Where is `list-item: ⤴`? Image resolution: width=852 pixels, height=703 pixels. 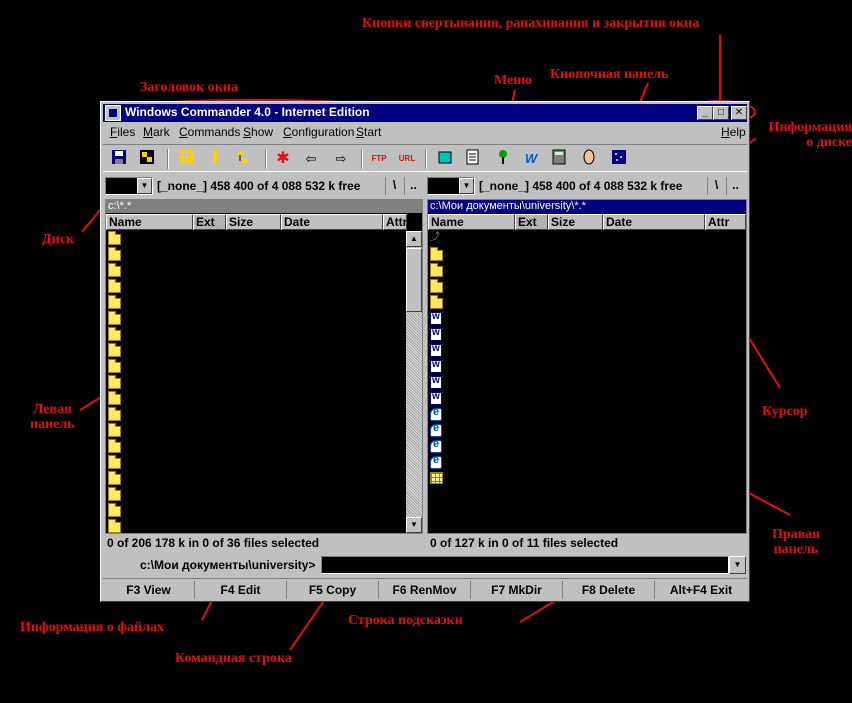 list-item: ⤴ is located at coordinates (437, 239).